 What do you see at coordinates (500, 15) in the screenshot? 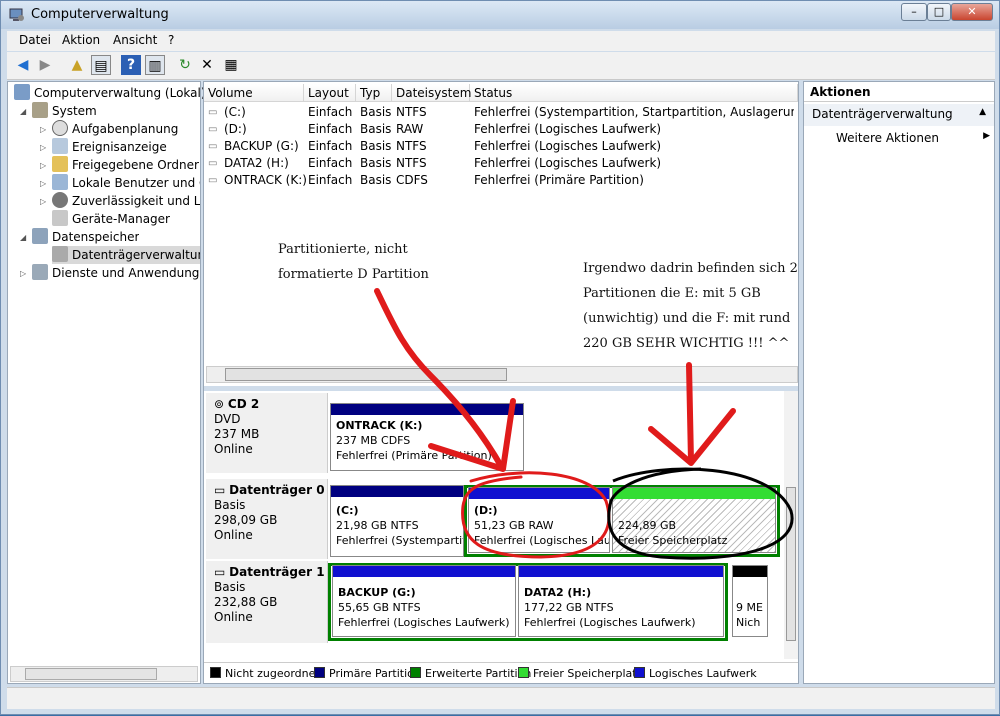
I see `title-bar: Computerverwaltung – □ ✕` at bounding box center [500, 15].